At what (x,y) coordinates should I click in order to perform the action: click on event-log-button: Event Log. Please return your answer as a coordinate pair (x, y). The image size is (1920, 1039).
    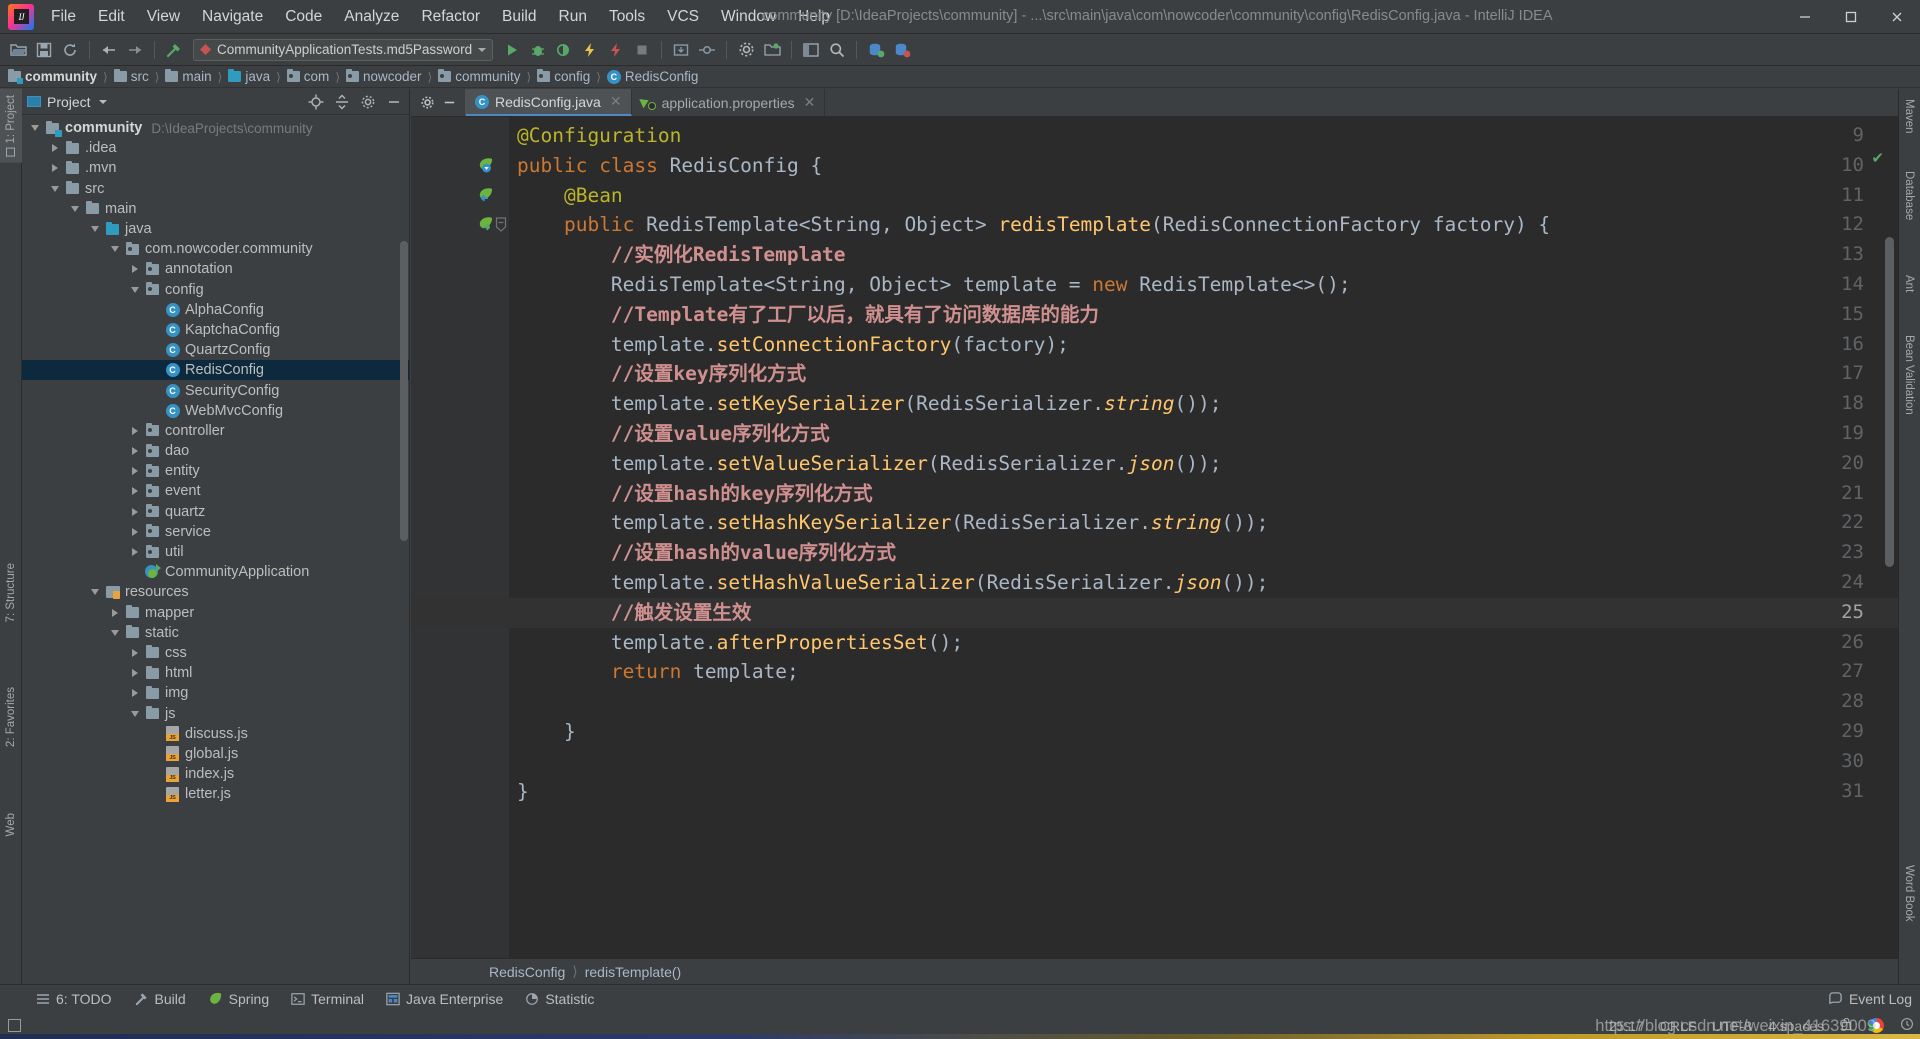
    Looking at the image, I should click on (1870, 999).